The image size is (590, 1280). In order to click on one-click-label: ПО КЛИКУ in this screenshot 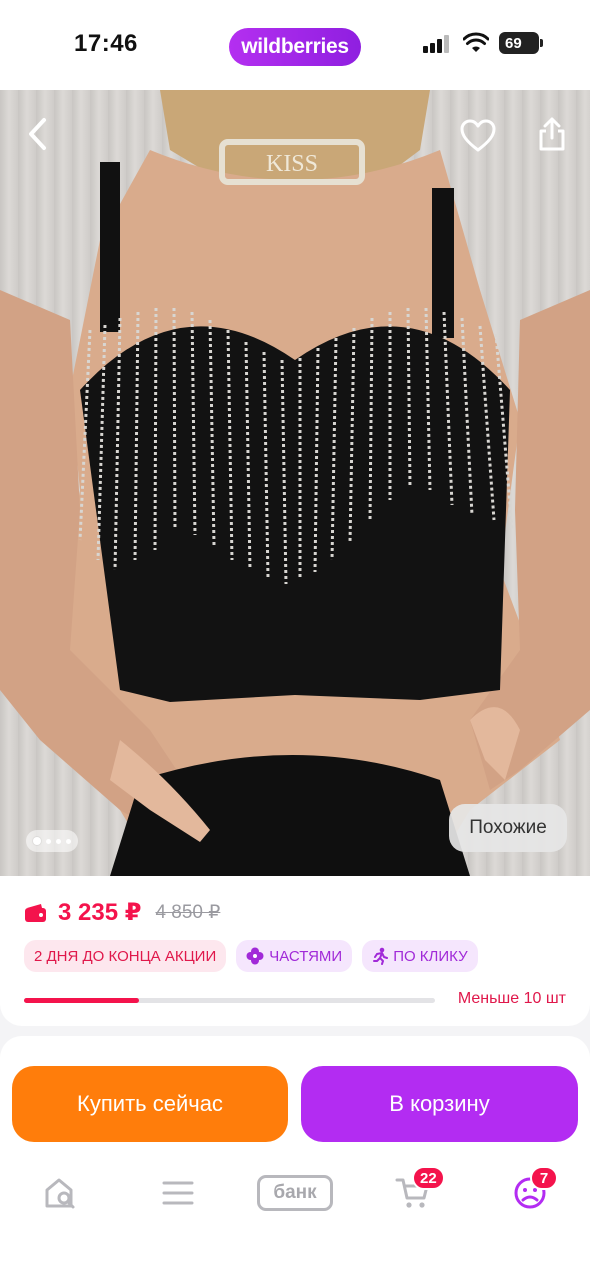, I will do `click(430, 956)`.